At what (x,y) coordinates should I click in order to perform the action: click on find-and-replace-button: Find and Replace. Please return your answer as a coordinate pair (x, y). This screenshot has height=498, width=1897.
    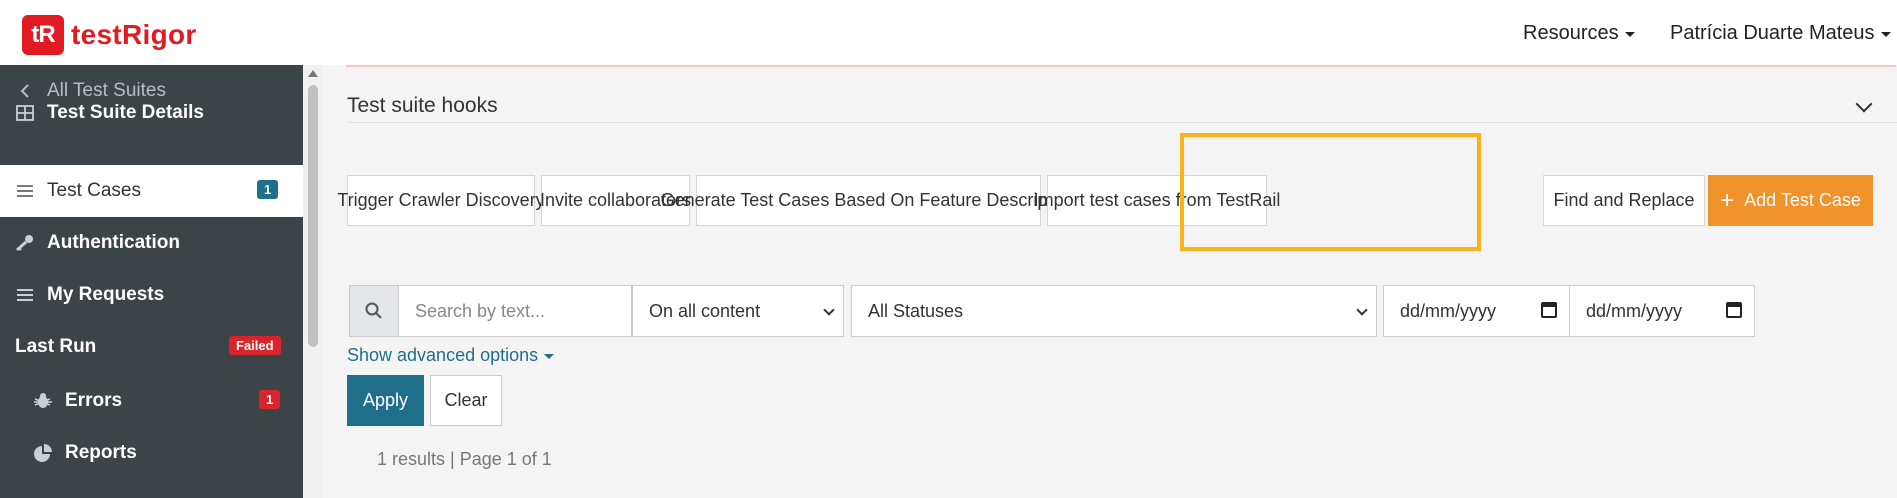
    Looking at the image, I should click on (1624, 200).